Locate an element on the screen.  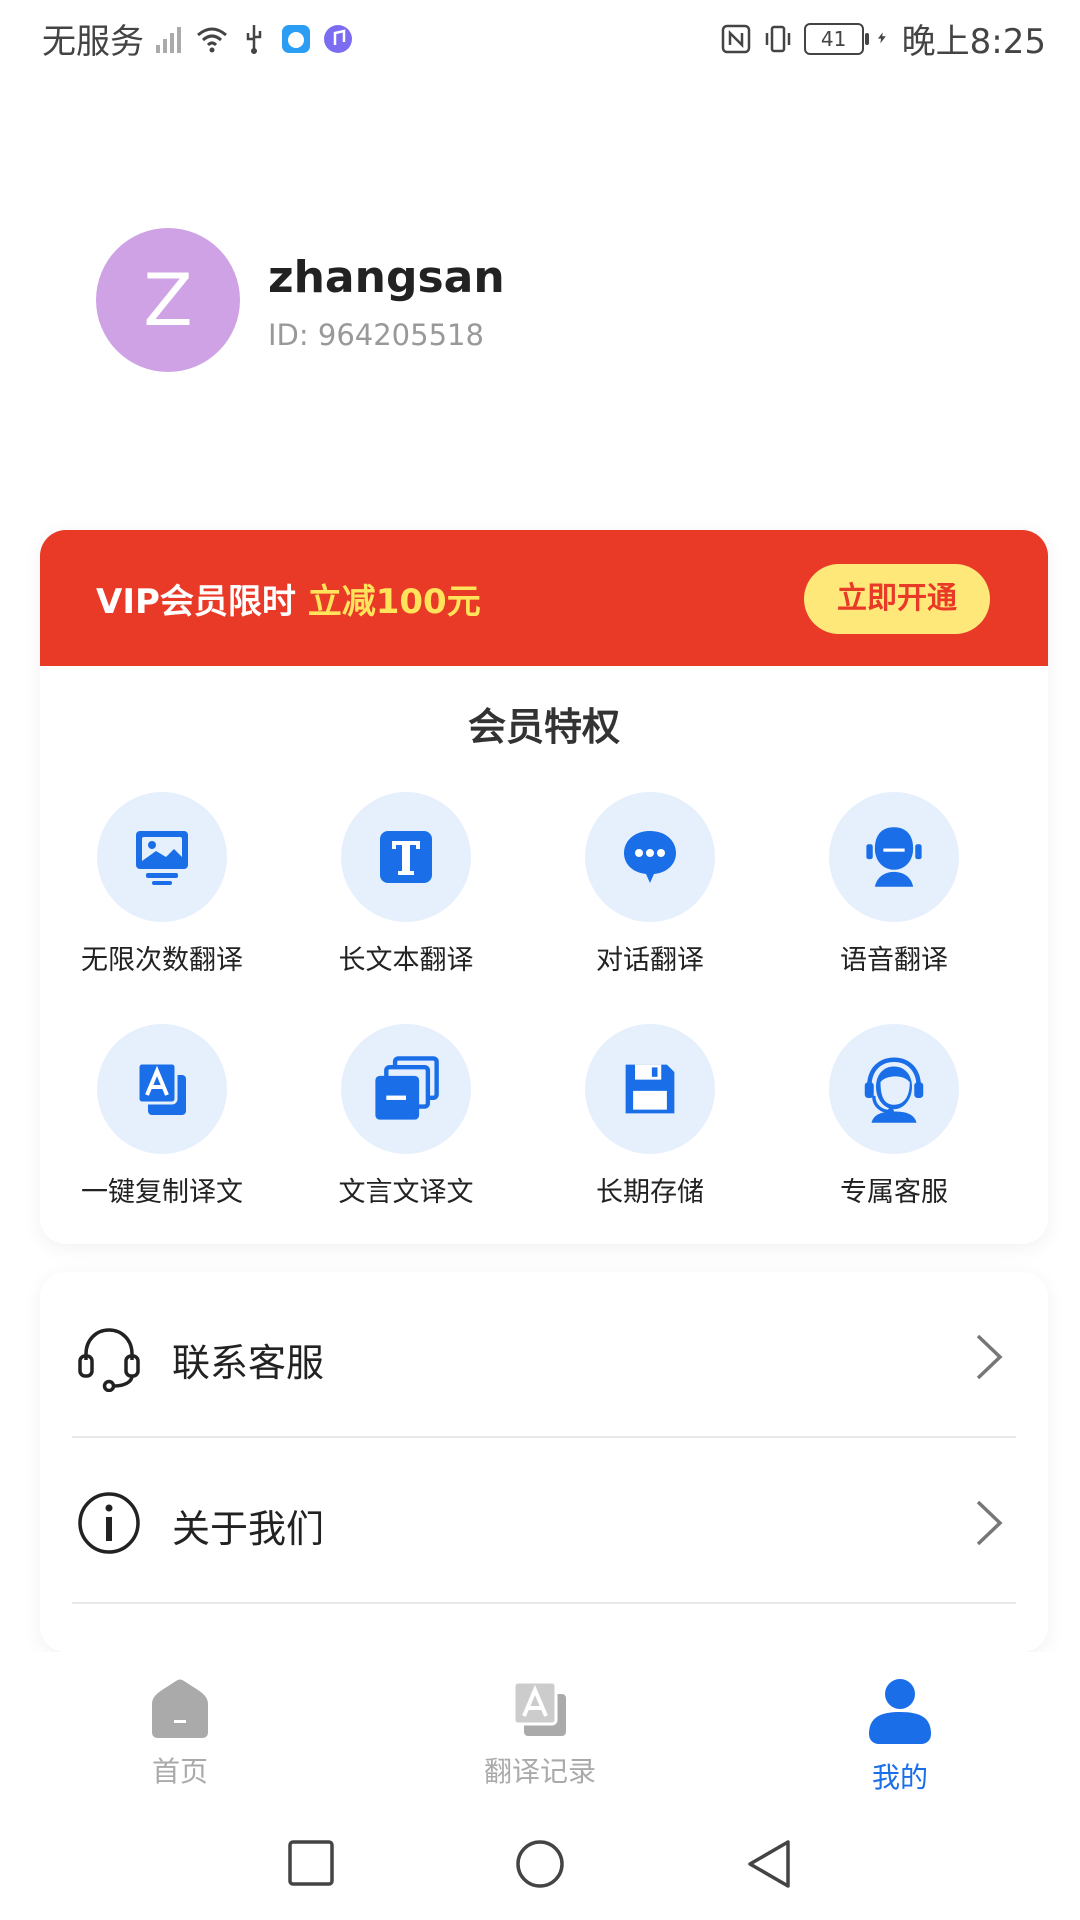
privileges-title: 会员特权 is located at coordinates (543, 727).